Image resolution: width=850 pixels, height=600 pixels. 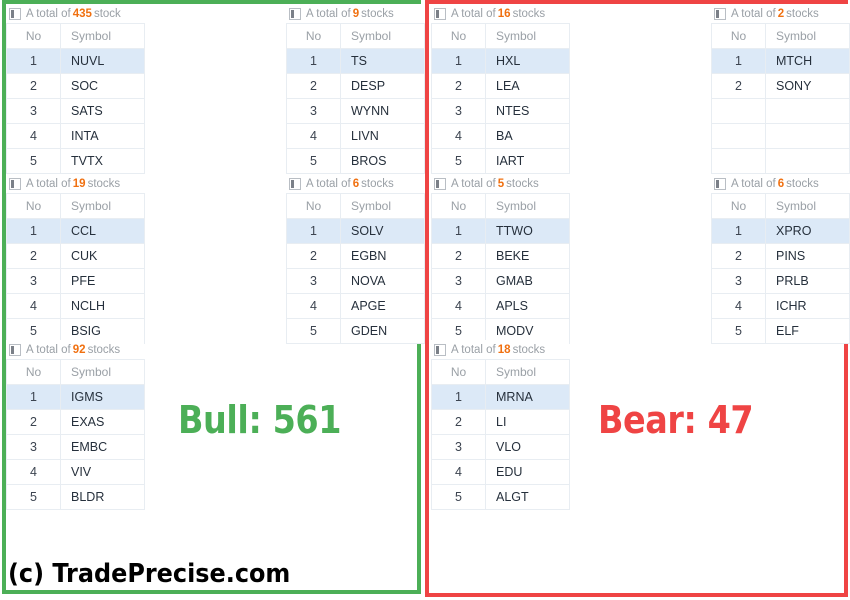 I want to click on table-row: 3 PRLB, so click(x=780, y=281).